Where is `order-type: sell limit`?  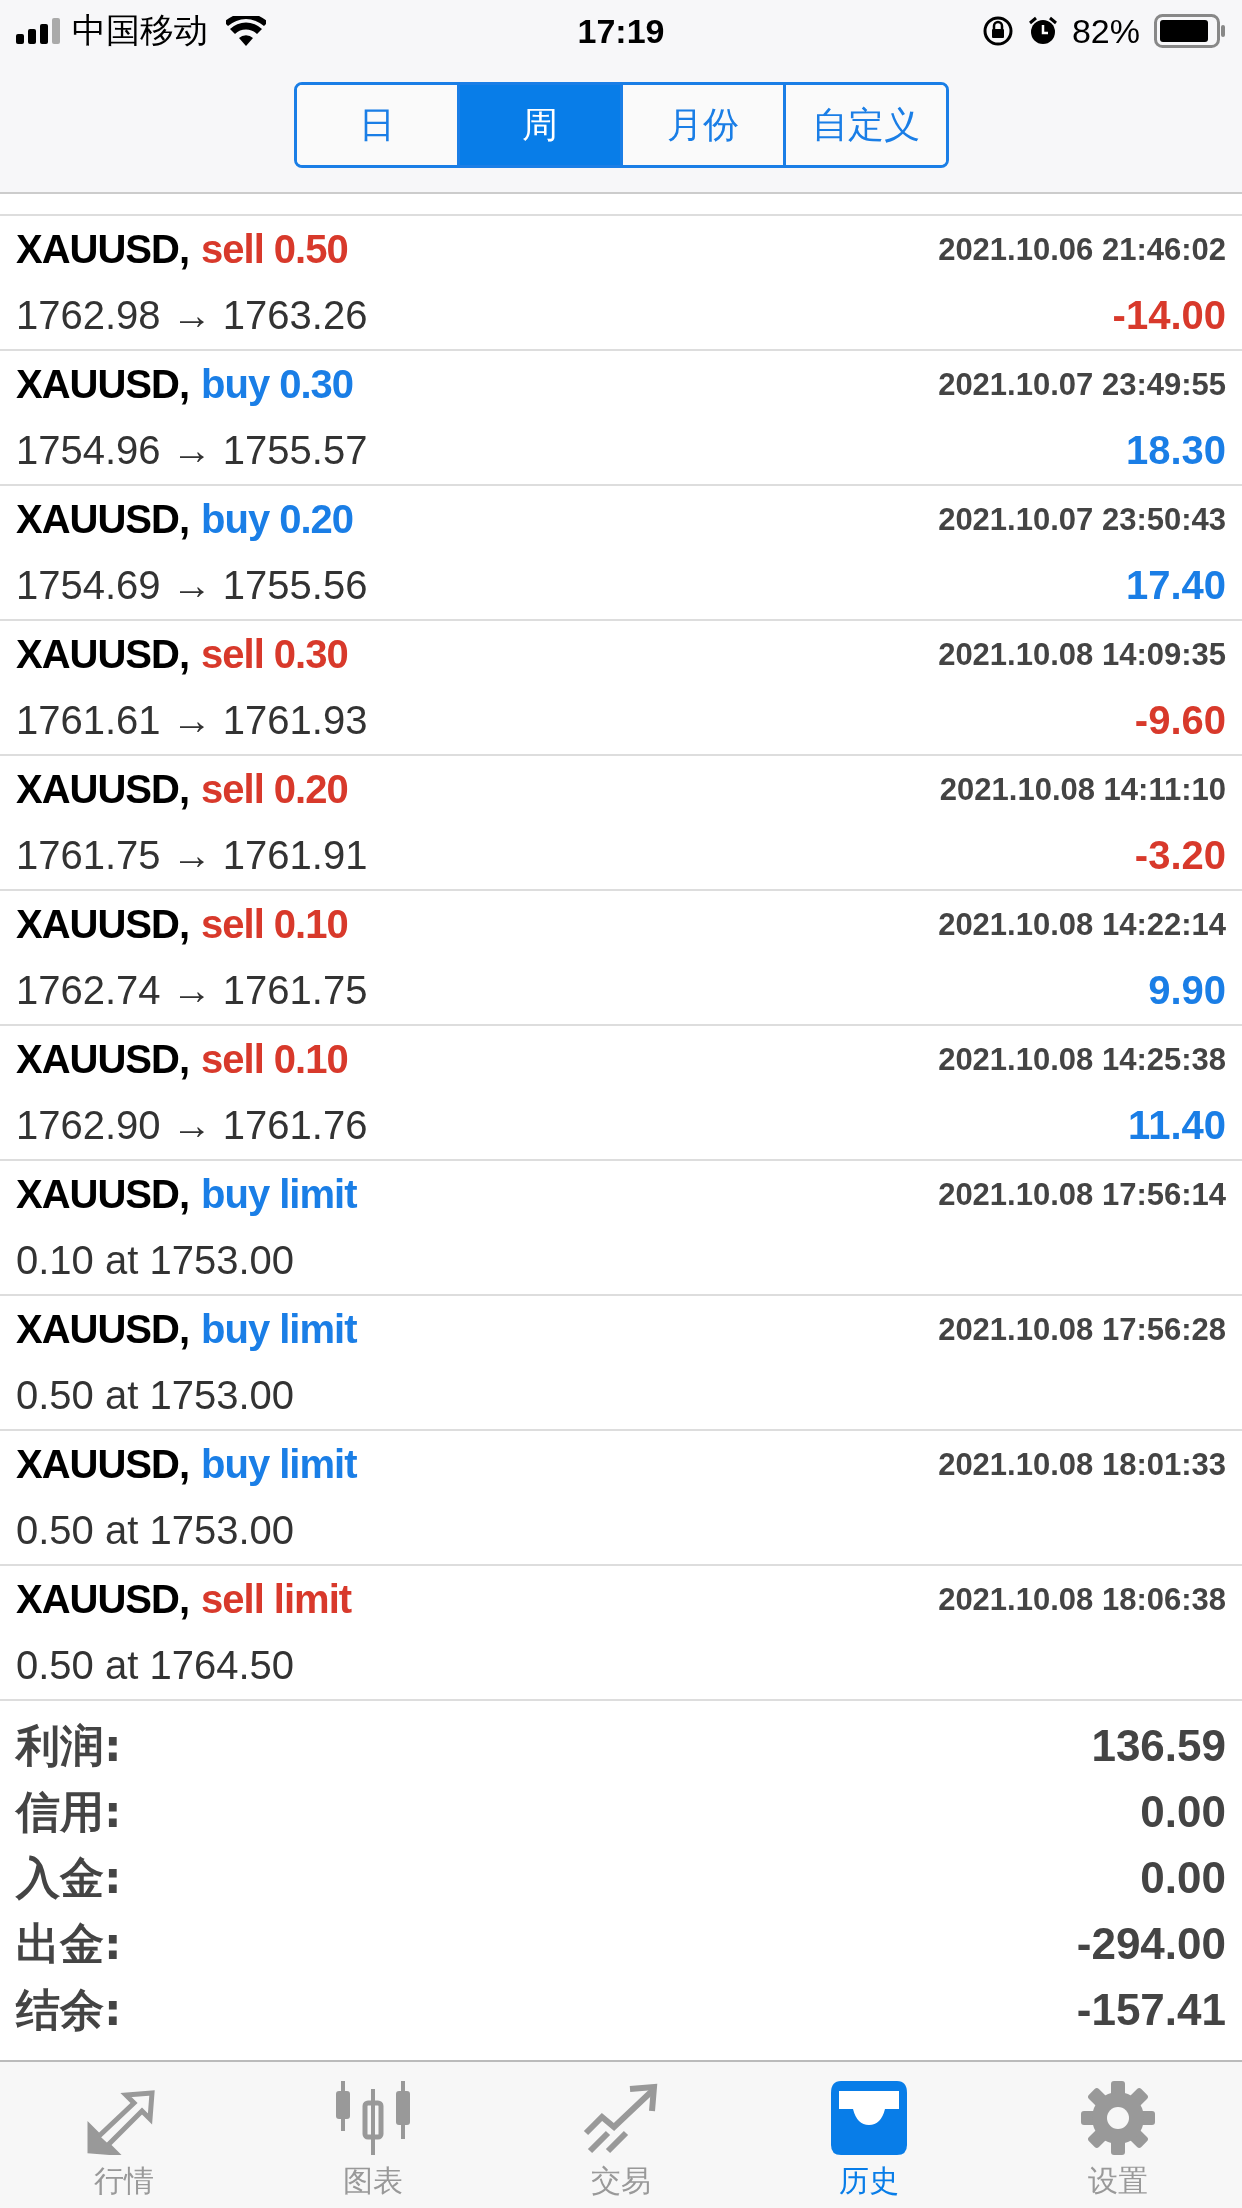
order-type: sell limit is located at coordinates (276, 1599).